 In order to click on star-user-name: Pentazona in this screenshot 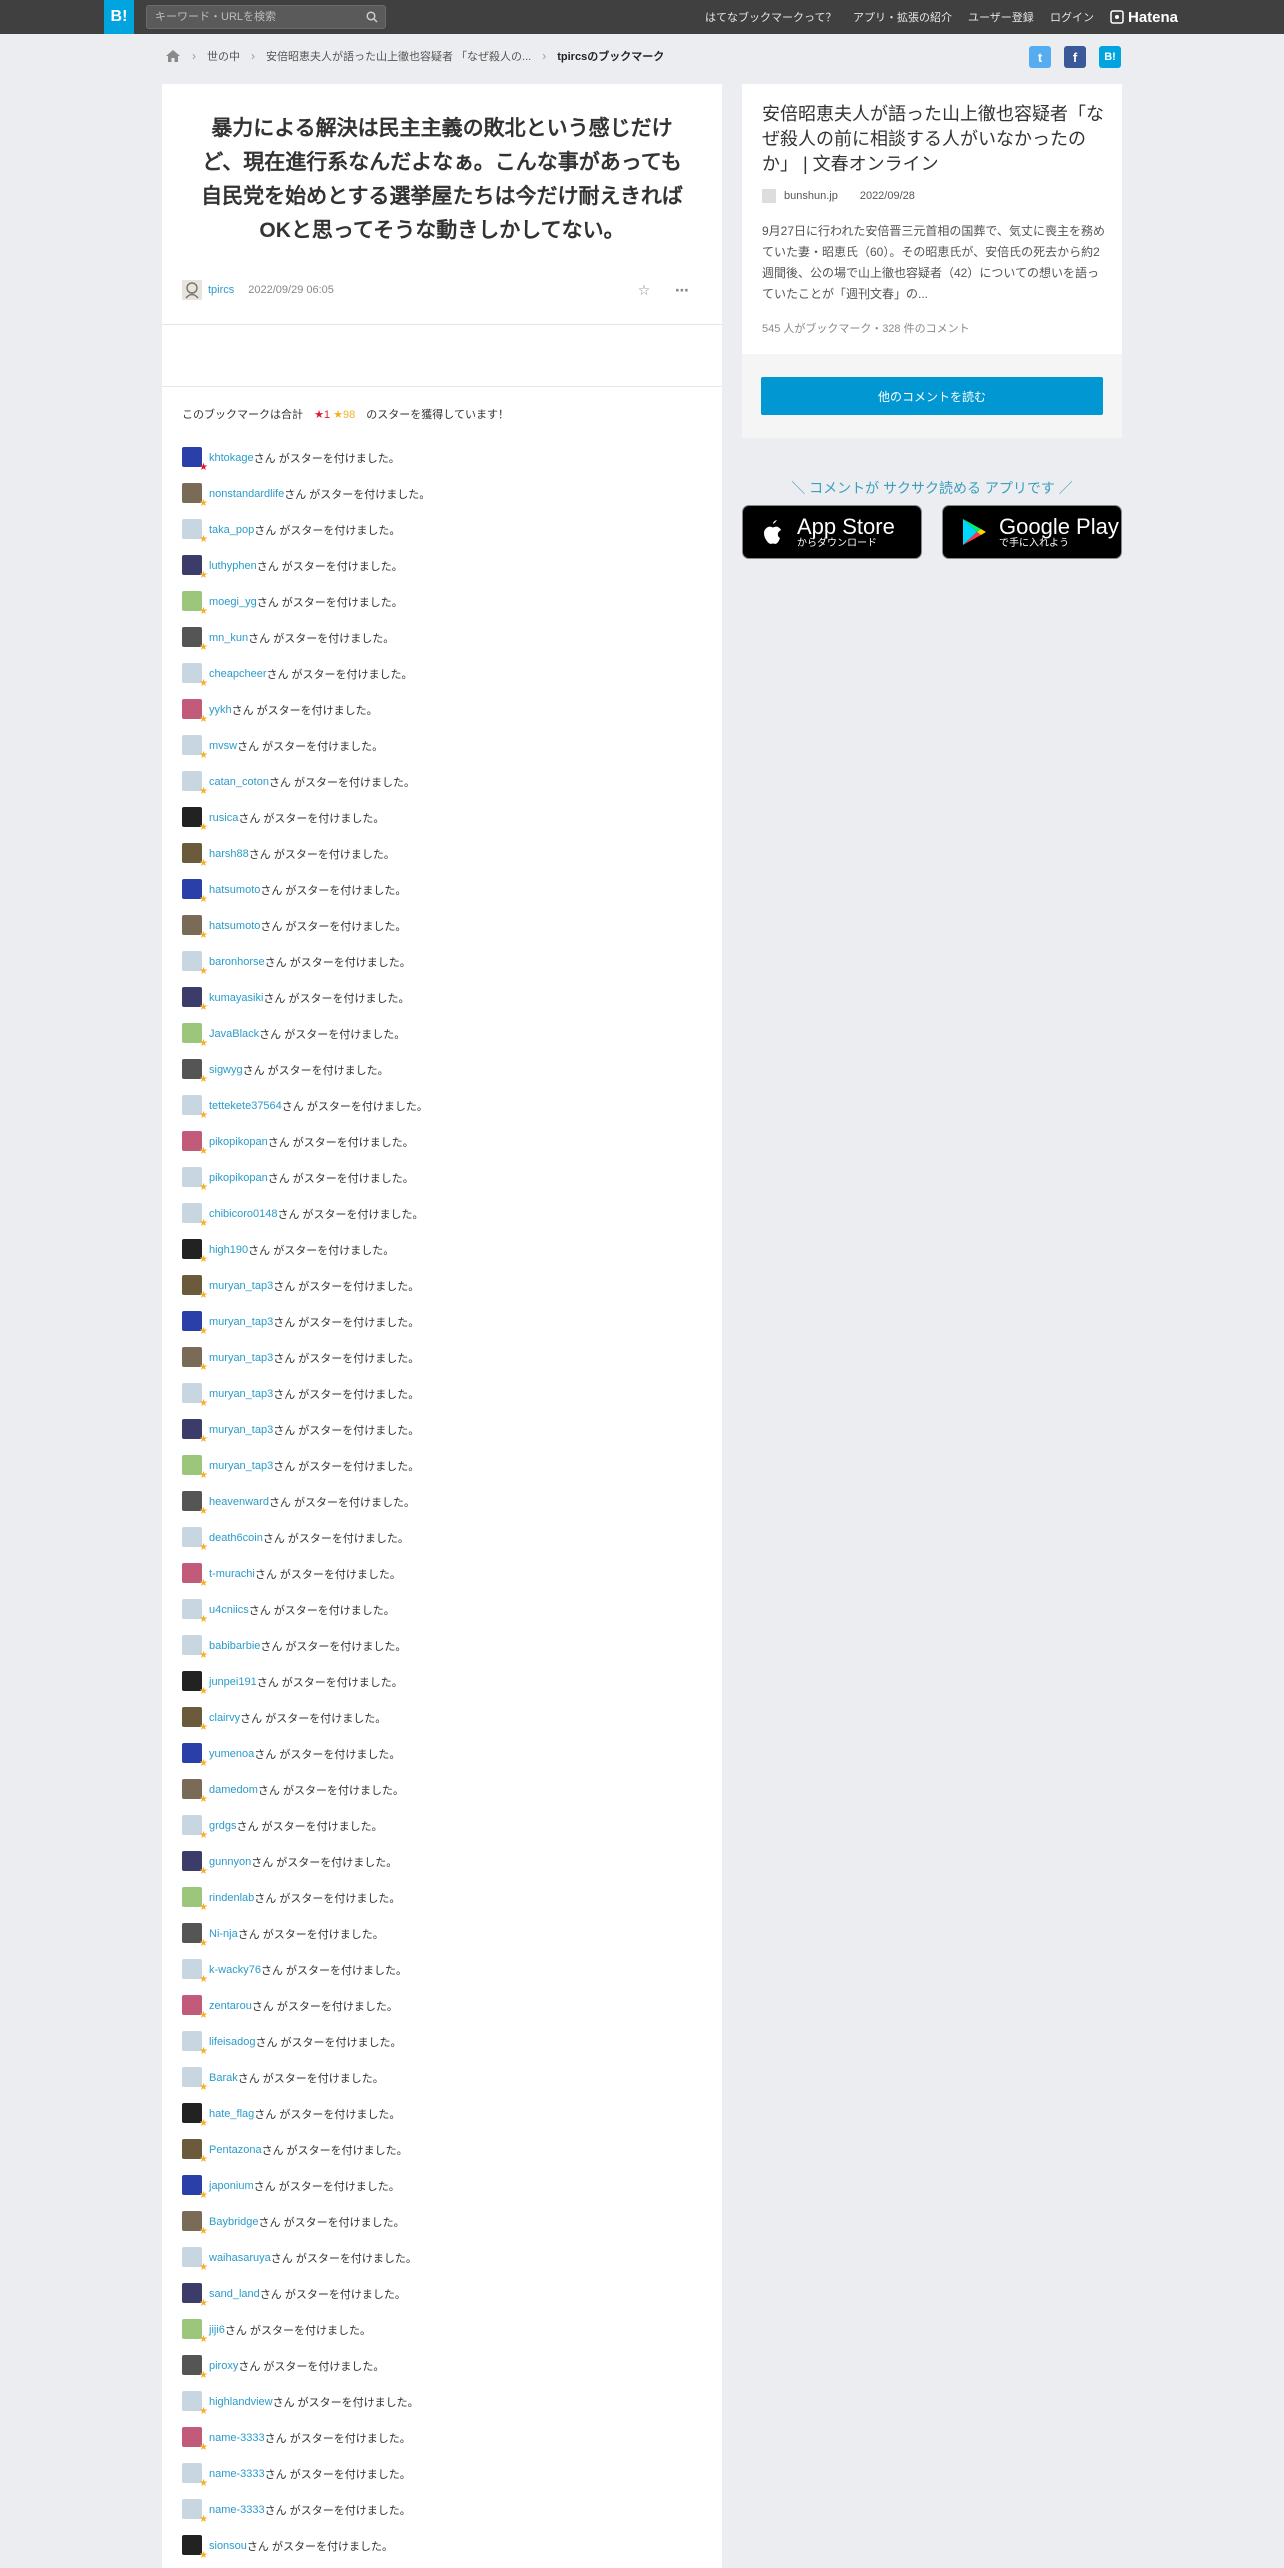, I will do `click(235, 2150)`.